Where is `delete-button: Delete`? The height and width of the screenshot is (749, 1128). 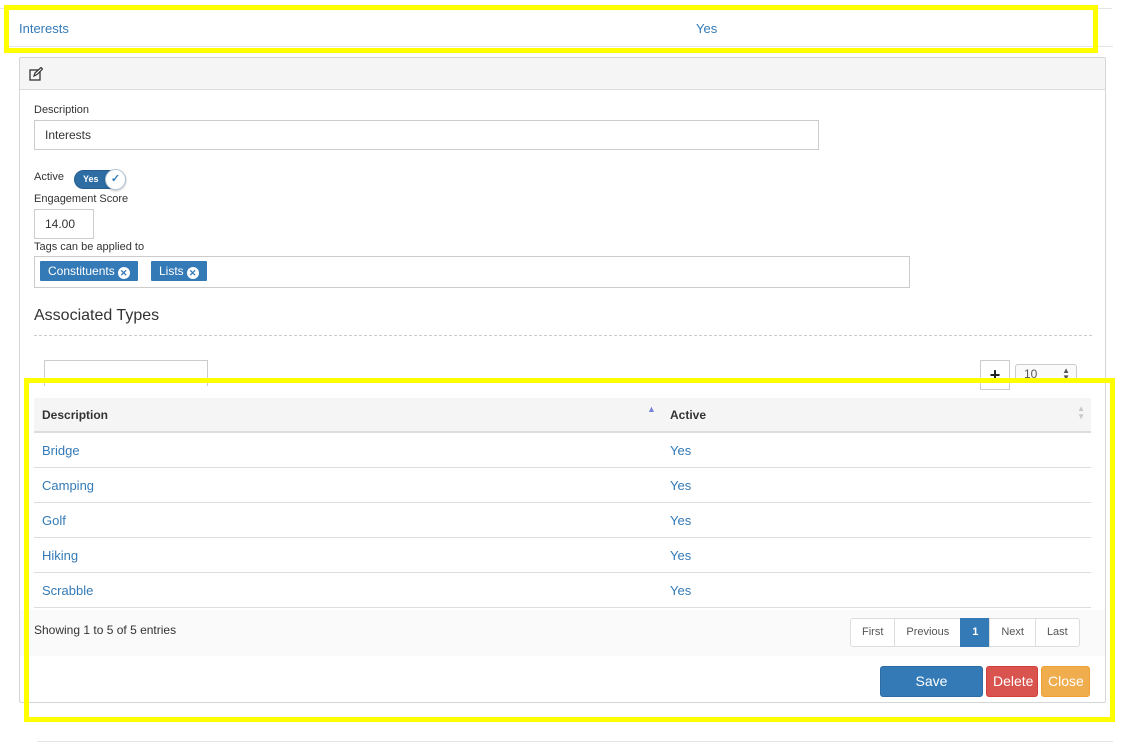 delete-button: Delete is located at coordinates (1012, 681).